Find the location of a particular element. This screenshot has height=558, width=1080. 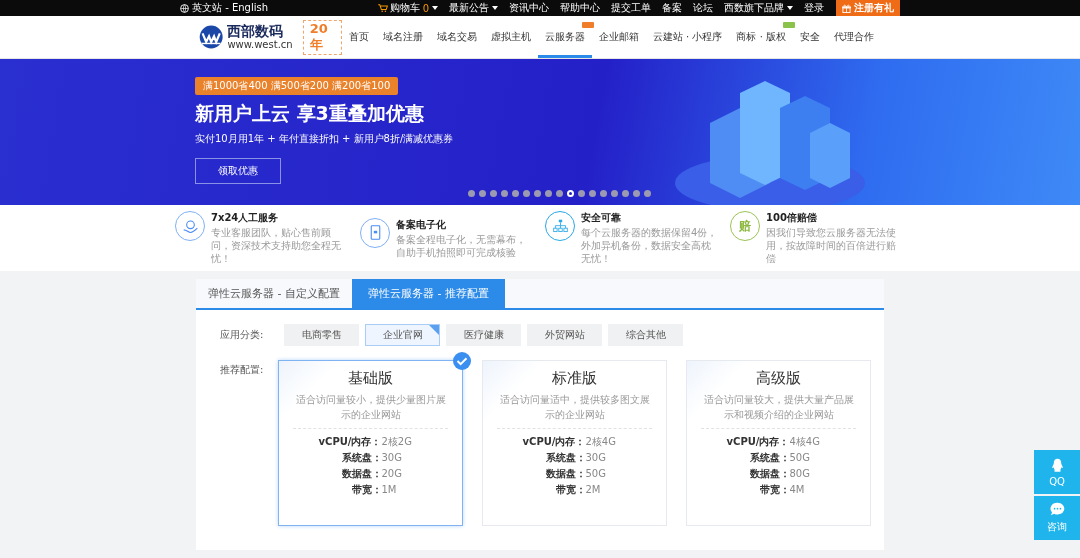

spec-value: 2核4G is located at coordinates (600, 442).